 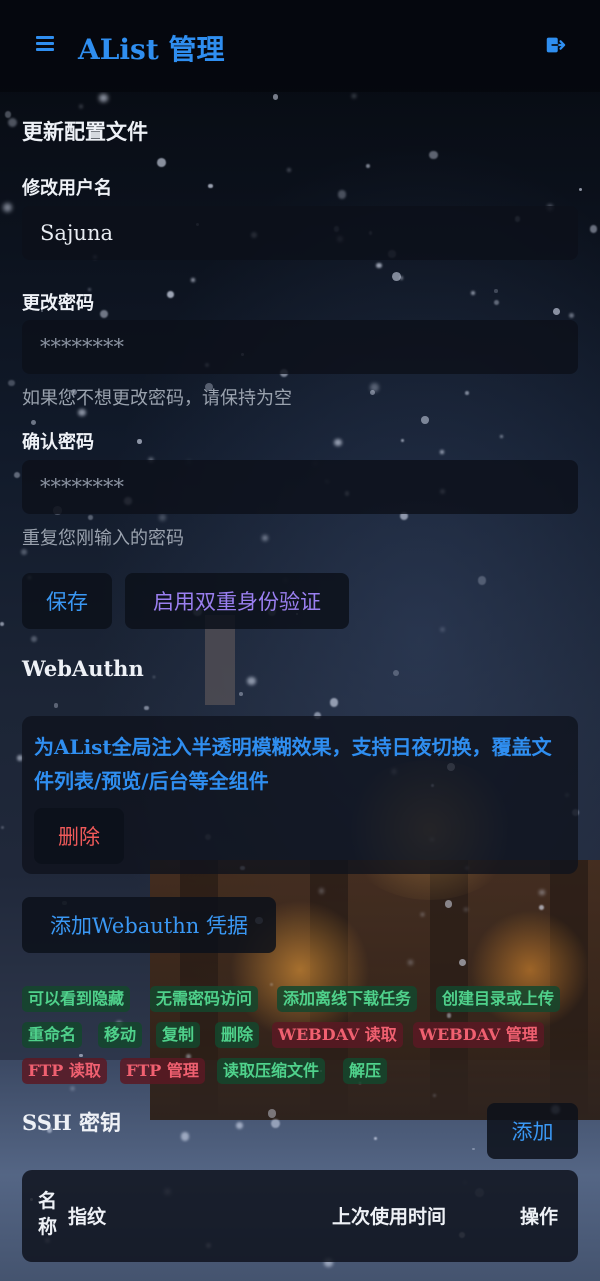 I want to click on permission-tag: 复制, so click(x=178, y=1035).